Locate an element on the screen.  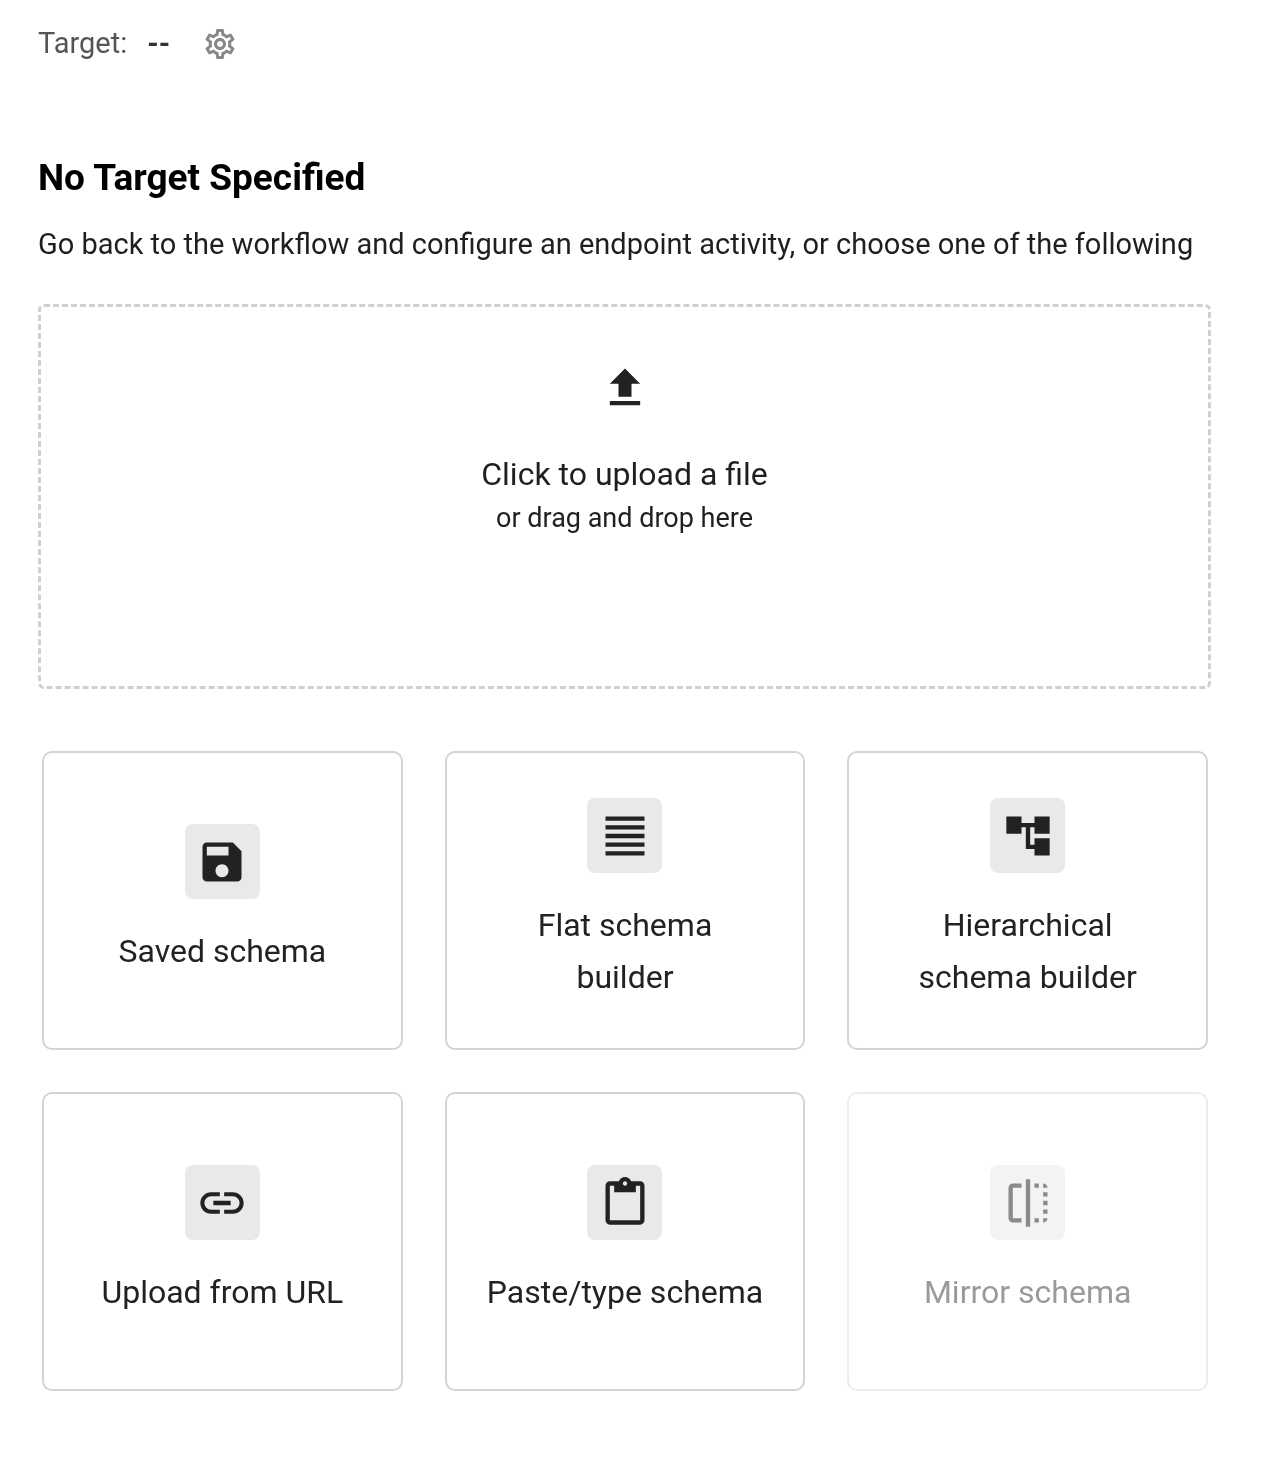
schema-option-card: Saved schema is located at coordinates (222, 900).